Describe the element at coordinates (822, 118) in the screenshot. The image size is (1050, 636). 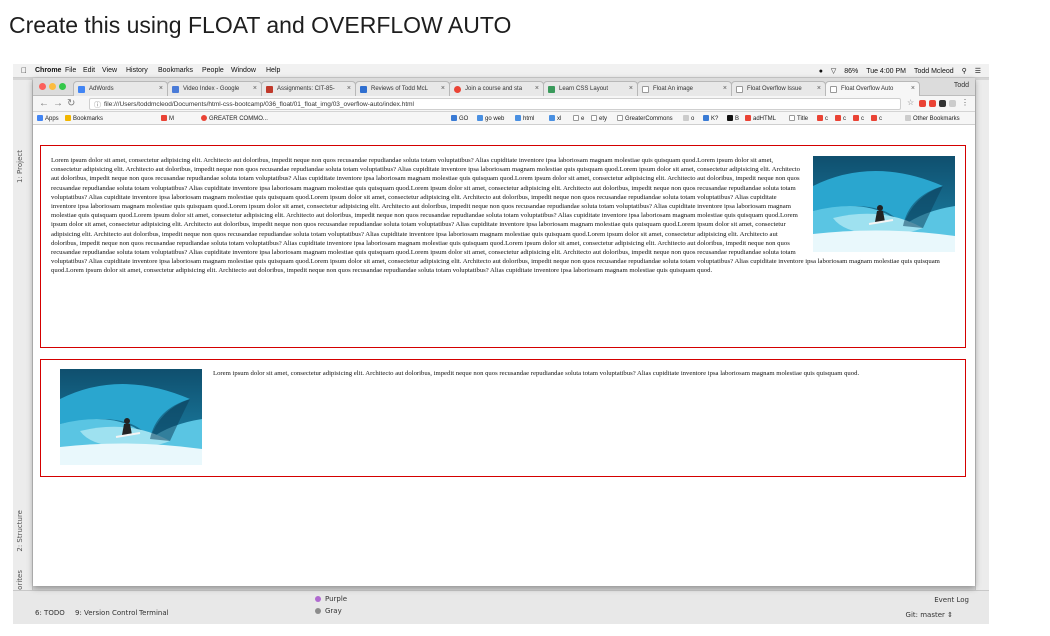
I see `bookmark-c1: c` at that location.